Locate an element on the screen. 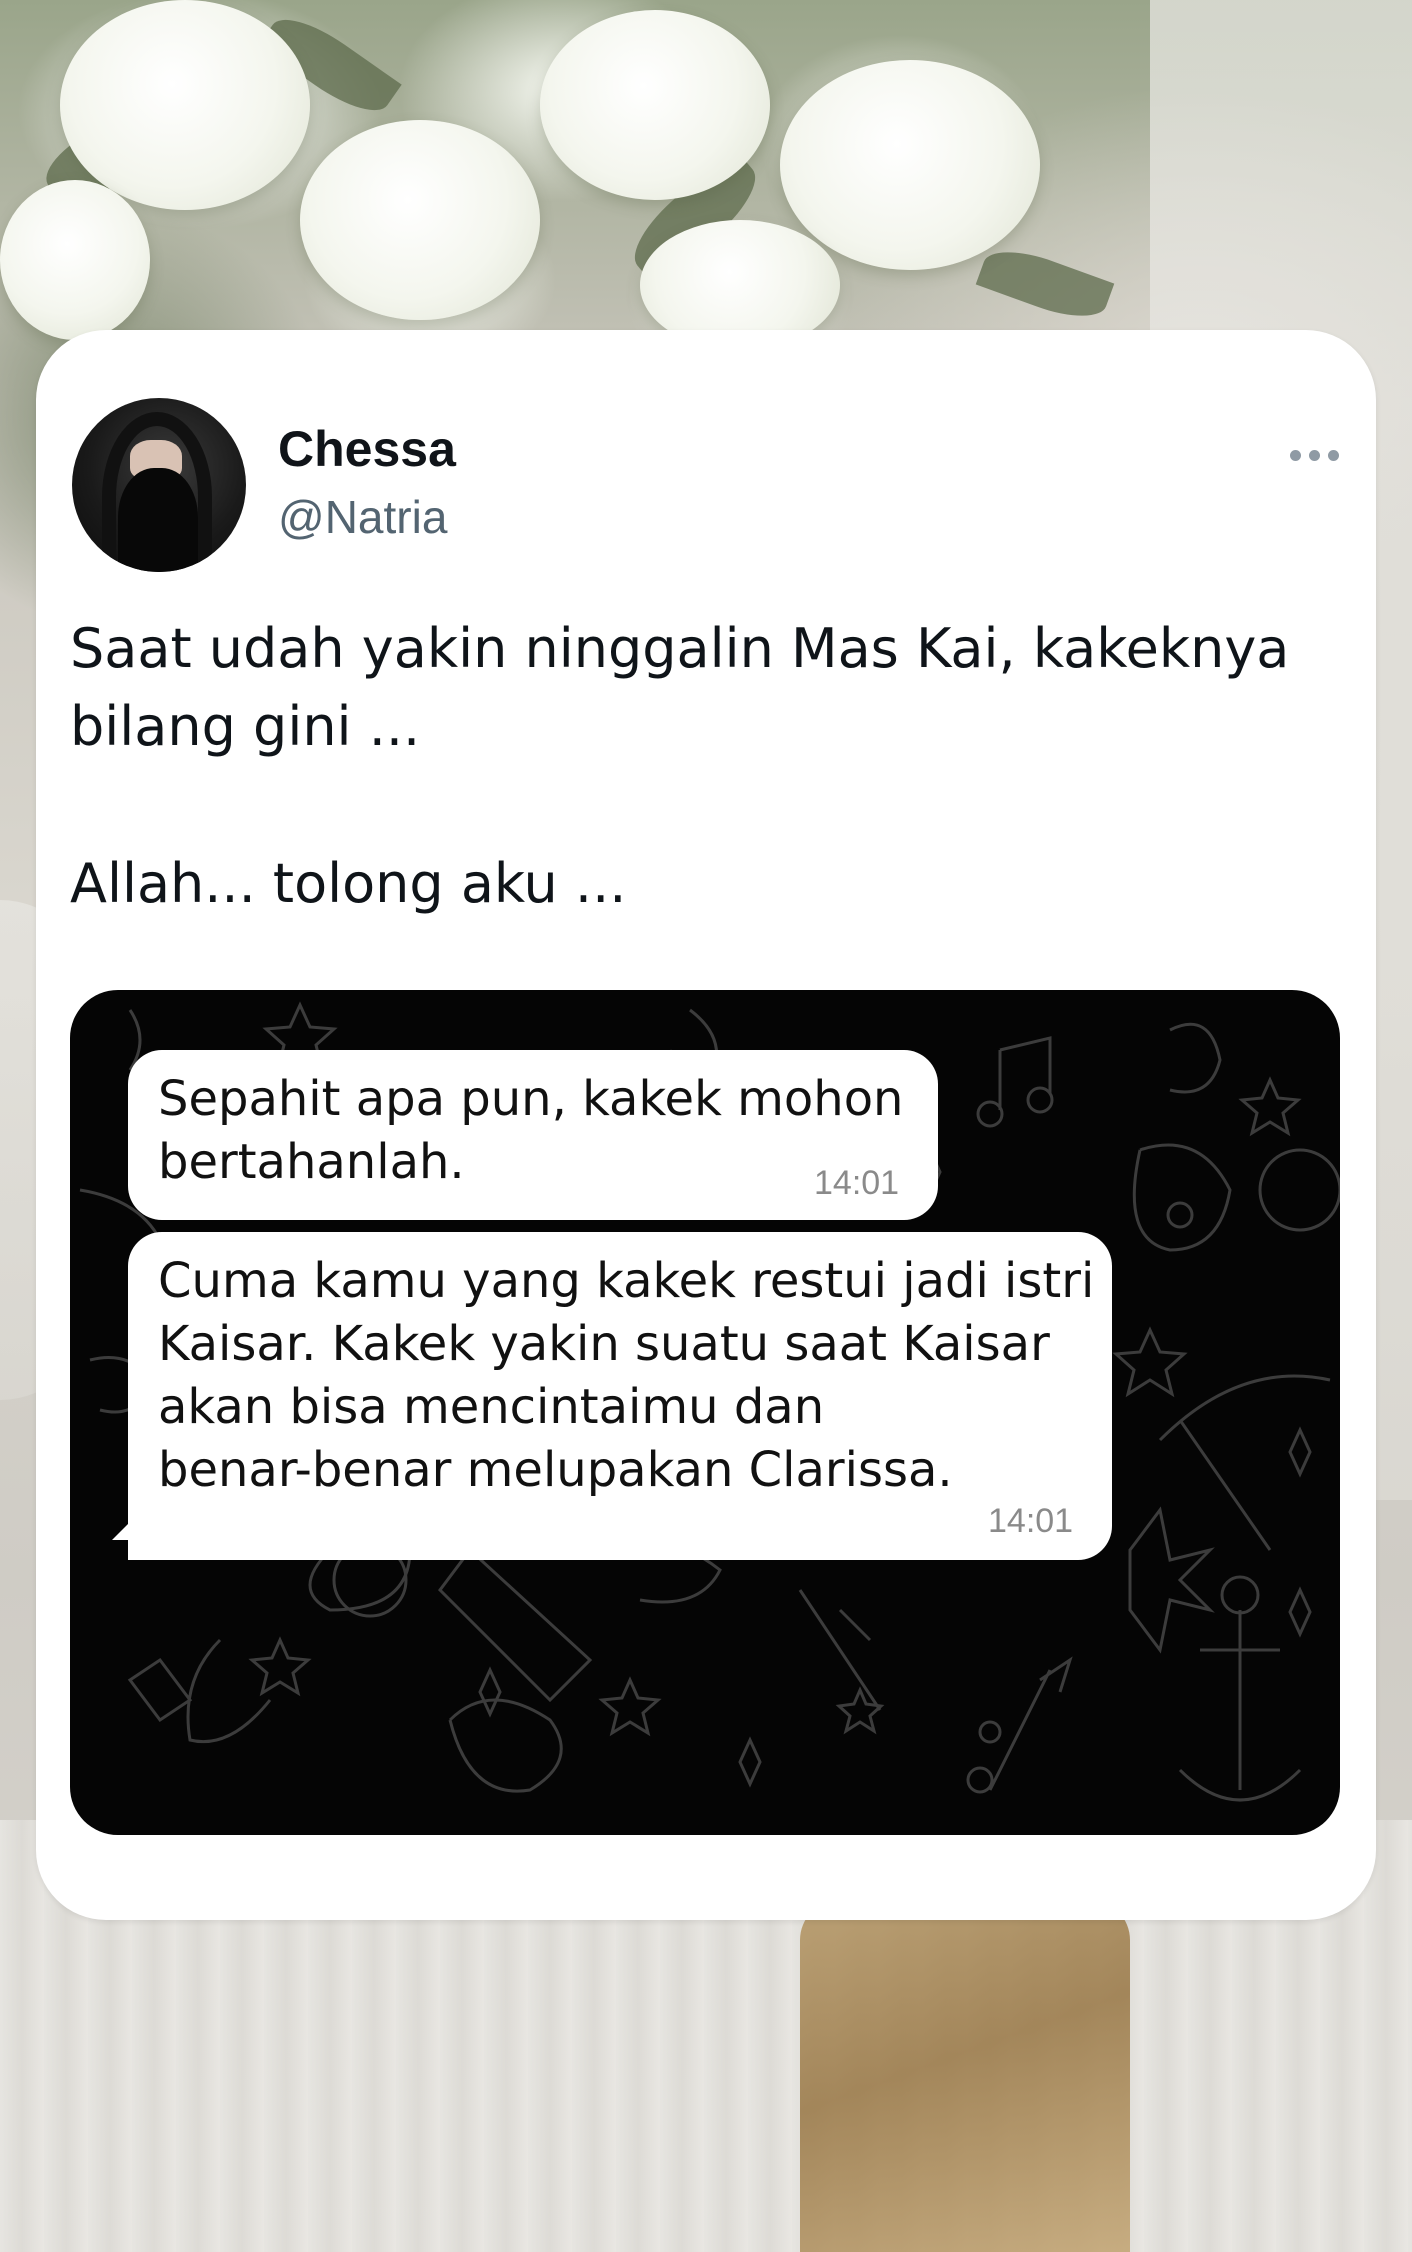 The height and width of the screenshot is (2252, 1412). more-horizontal-icon is located at coordinates (1318, 455).